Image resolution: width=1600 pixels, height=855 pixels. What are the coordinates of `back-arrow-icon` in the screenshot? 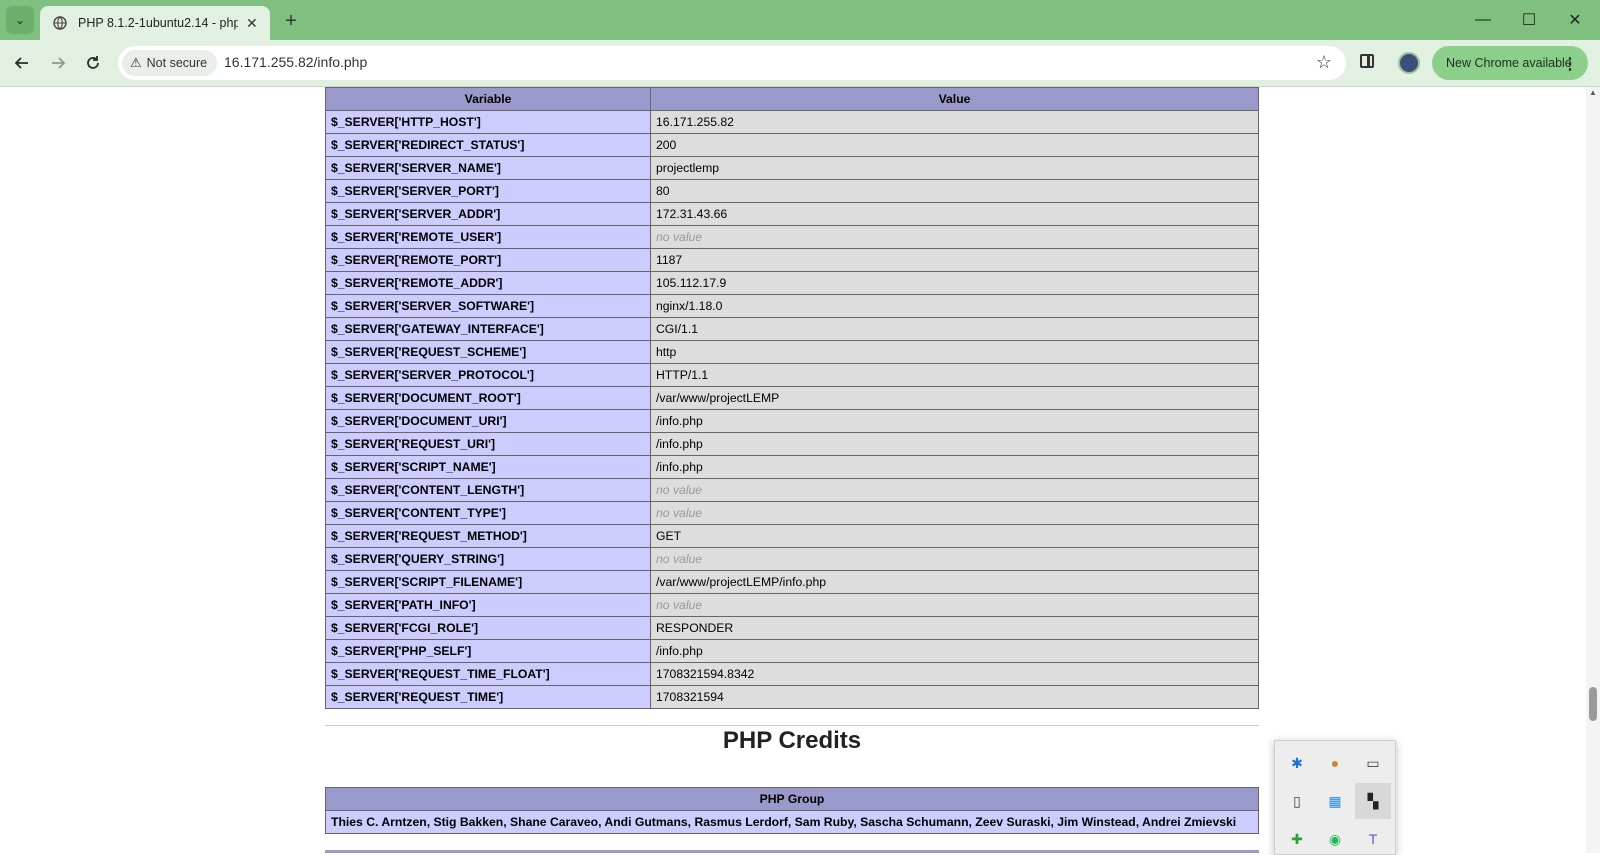 It's located at (21, 63).